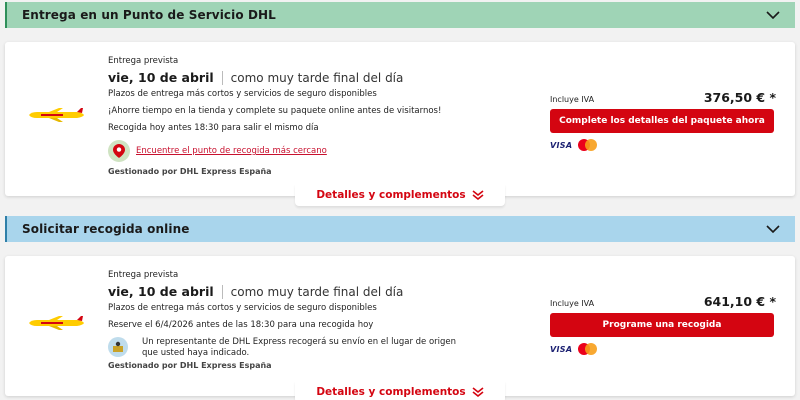  What do you see at coordinates (106, 229) in the screenshot?
I see `section-title: Solicitar recogida online` at bounding box center [106, 229].